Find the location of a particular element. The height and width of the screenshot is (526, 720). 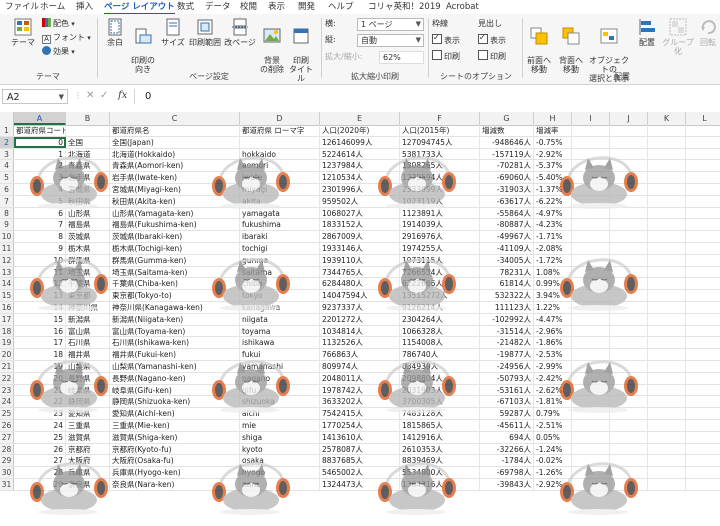

send-backward-button: 背面へ 移動 is located at coordinates (571, 45).